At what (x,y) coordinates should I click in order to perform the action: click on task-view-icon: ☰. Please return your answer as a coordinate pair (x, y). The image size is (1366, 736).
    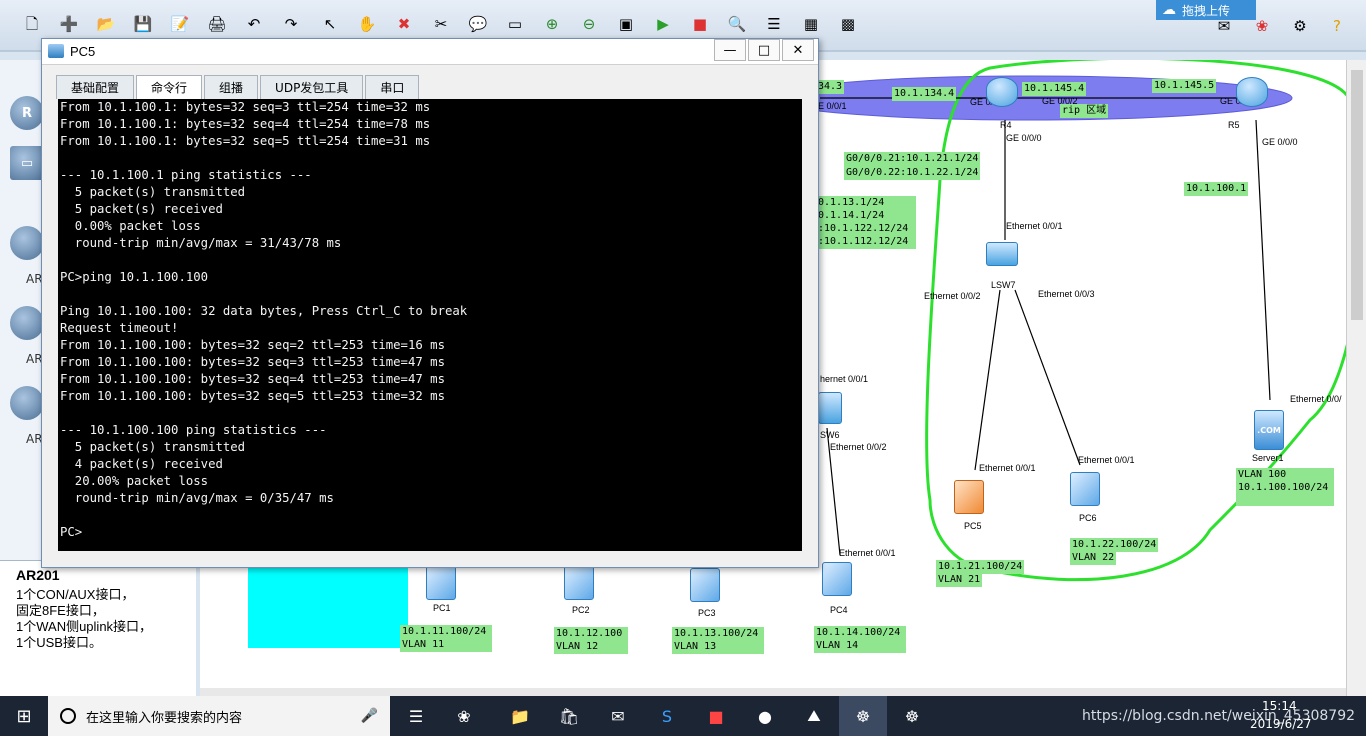
    Looking at the image, I should click on (416, 716).